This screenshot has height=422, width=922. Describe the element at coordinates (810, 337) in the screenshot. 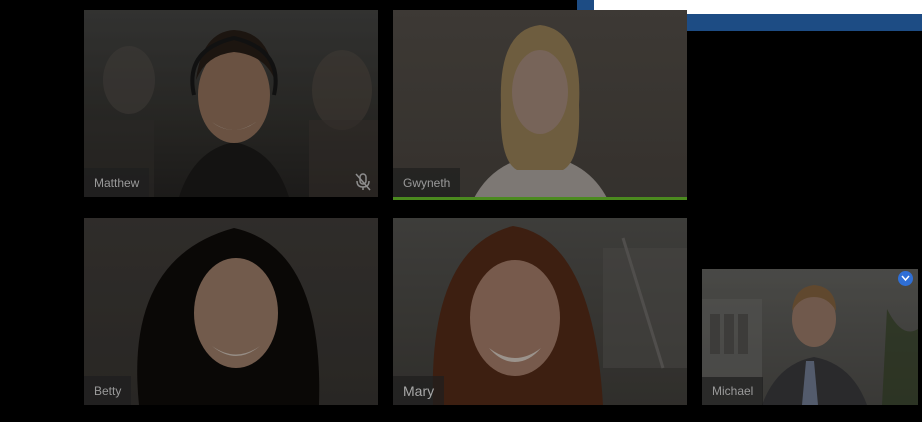

I see `video-tile-michael: Michael` at that location.